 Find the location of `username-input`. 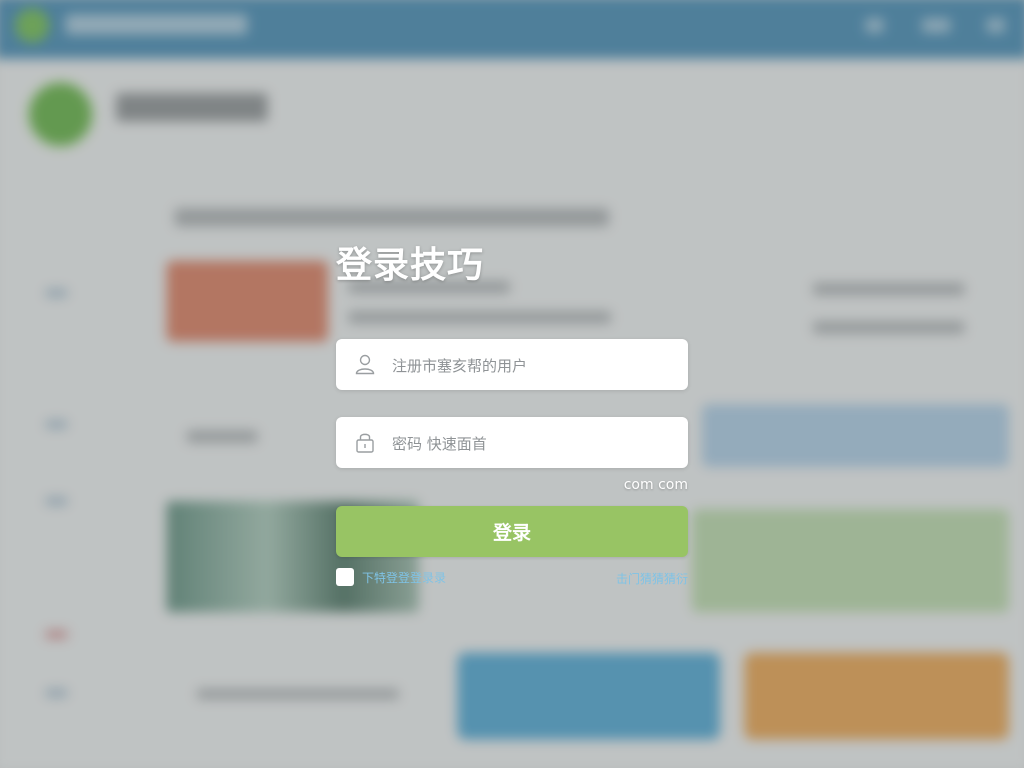

username-input is located at coordinates (532, 365).